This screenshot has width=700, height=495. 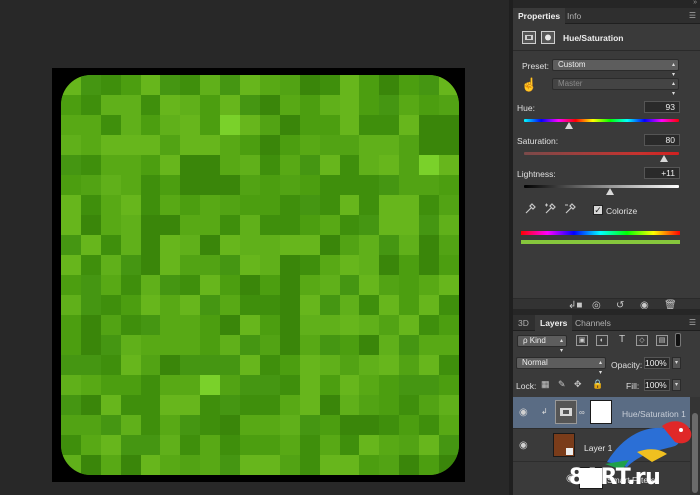 I want to click on tab-layers: Layers, so click(x=554, y=323).